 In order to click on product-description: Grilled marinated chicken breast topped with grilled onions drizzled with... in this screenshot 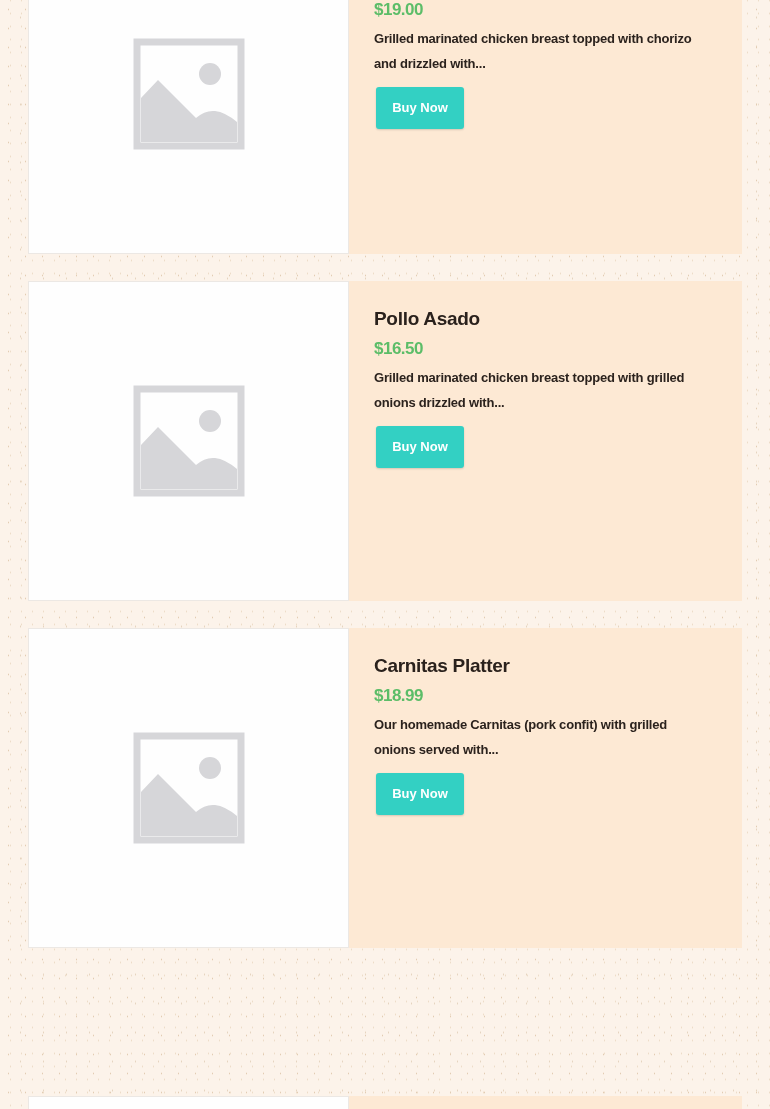, I will do `click(530, 390)`.